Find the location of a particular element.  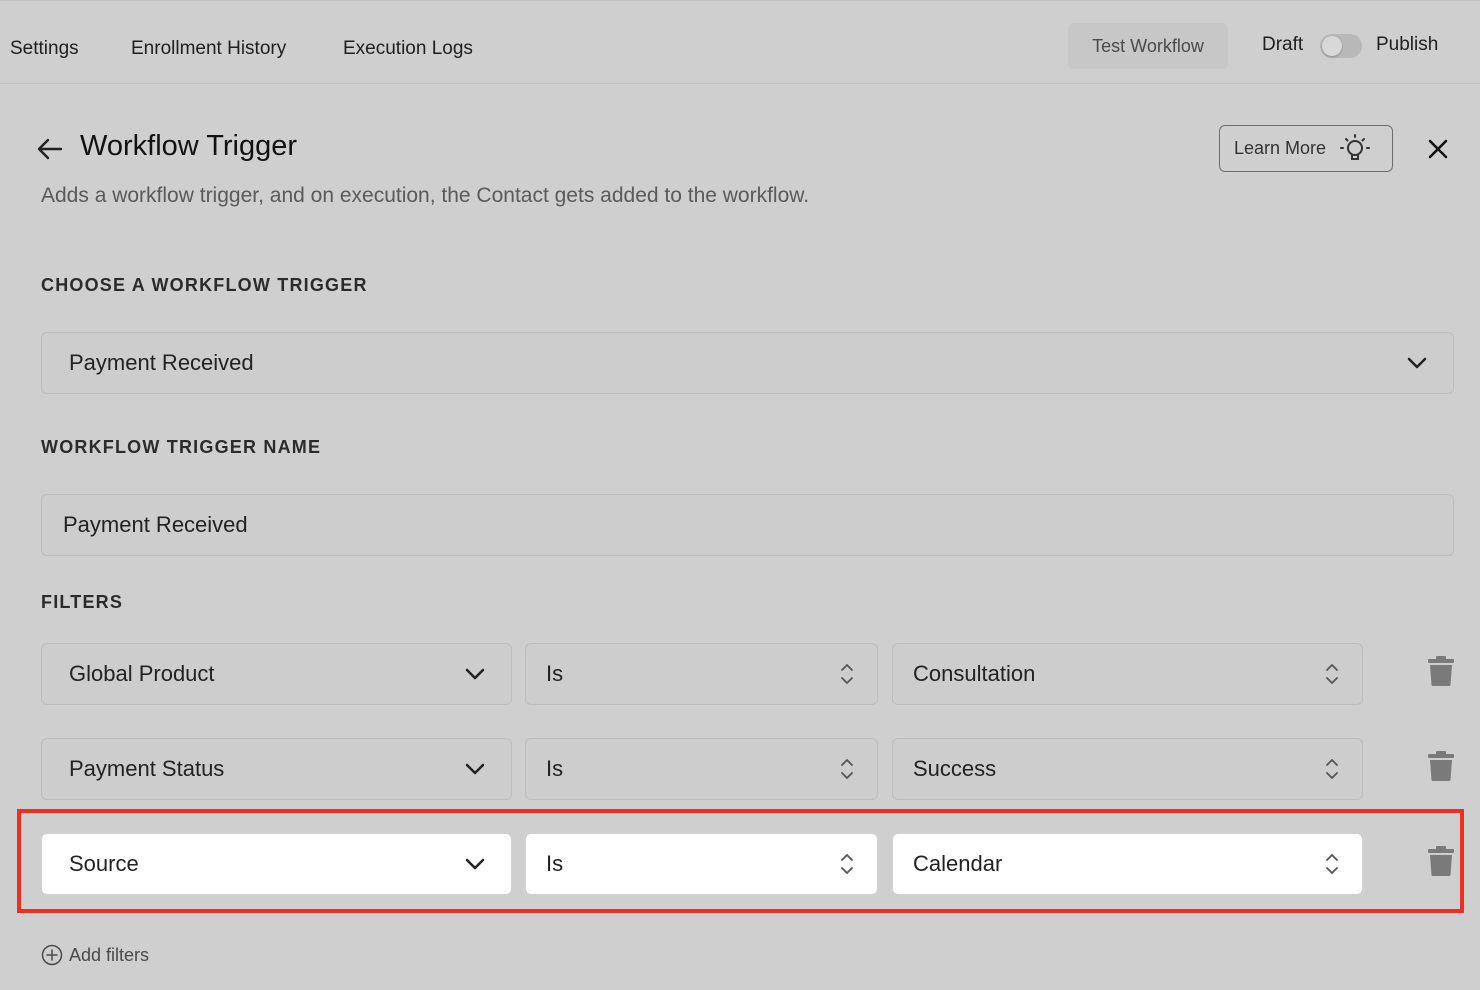

filter-field-value: Payment Status is located at coordinates (147, 768).